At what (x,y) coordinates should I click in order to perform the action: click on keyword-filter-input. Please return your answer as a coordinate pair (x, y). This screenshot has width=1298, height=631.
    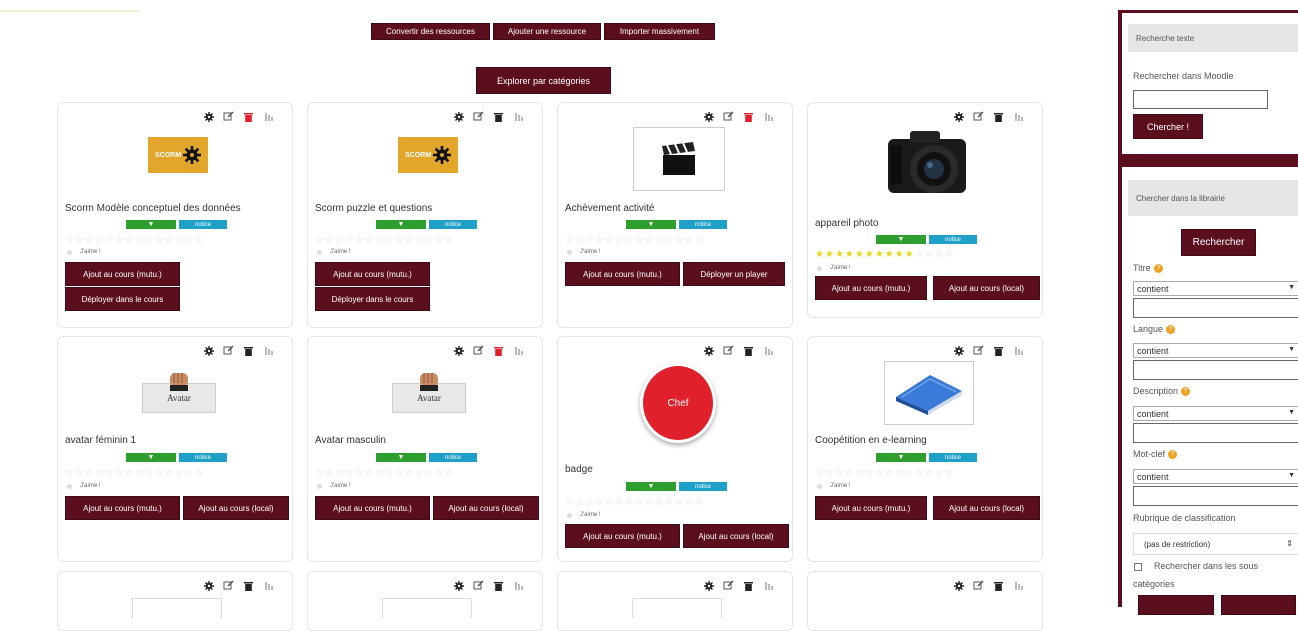
    Looking at the image, I should click on (1215, 496).